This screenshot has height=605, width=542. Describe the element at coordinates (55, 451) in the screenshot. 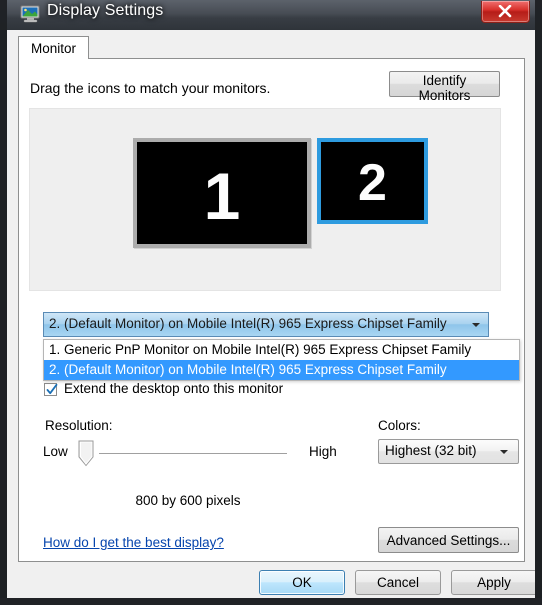

I see `resolution-low-label: Low` at that location.